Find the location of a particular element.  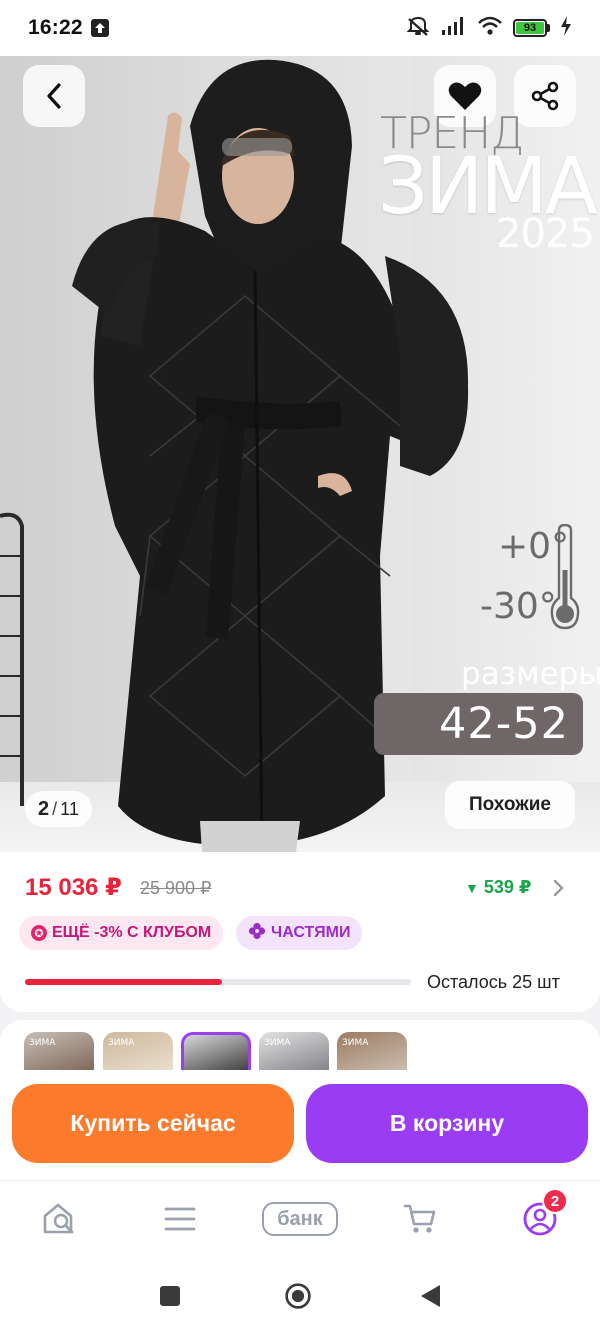

battery-icon: 93 is located at coordinates (531, 28).